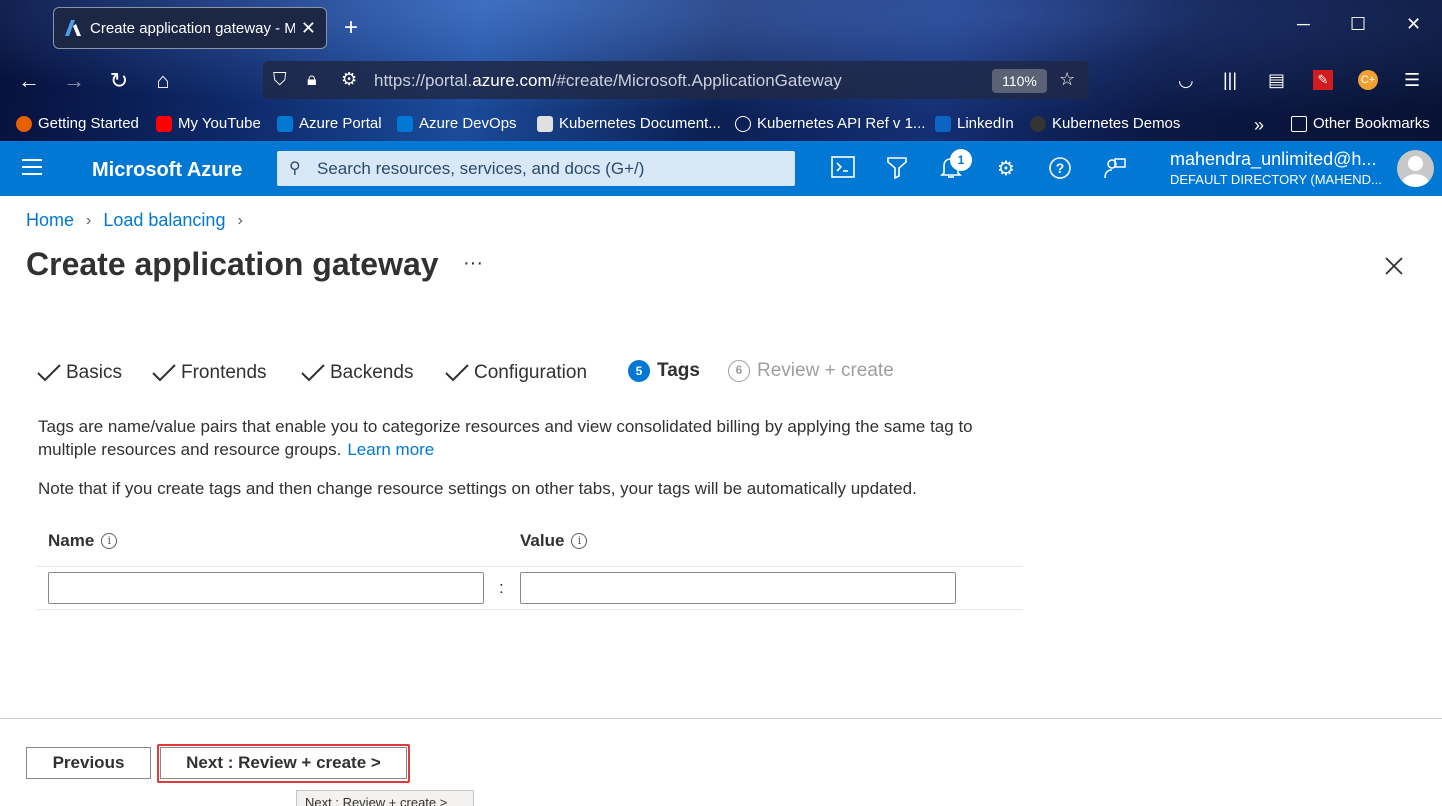  Describe the element at coordinates (232, 264) in the screenshot. I see `page-title: Create application gateway` at that location.